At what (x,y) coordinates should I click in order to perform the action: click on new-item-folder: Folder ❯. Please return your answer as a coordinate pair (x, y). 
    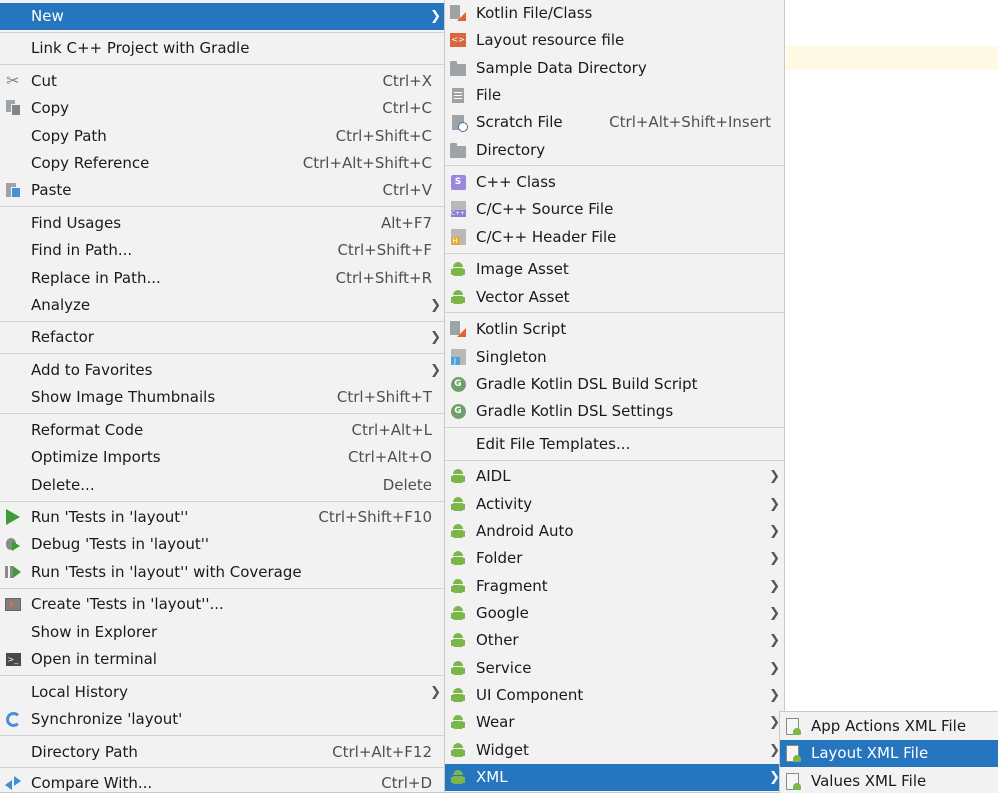
    Looking at the image, I should click on (614, 558).